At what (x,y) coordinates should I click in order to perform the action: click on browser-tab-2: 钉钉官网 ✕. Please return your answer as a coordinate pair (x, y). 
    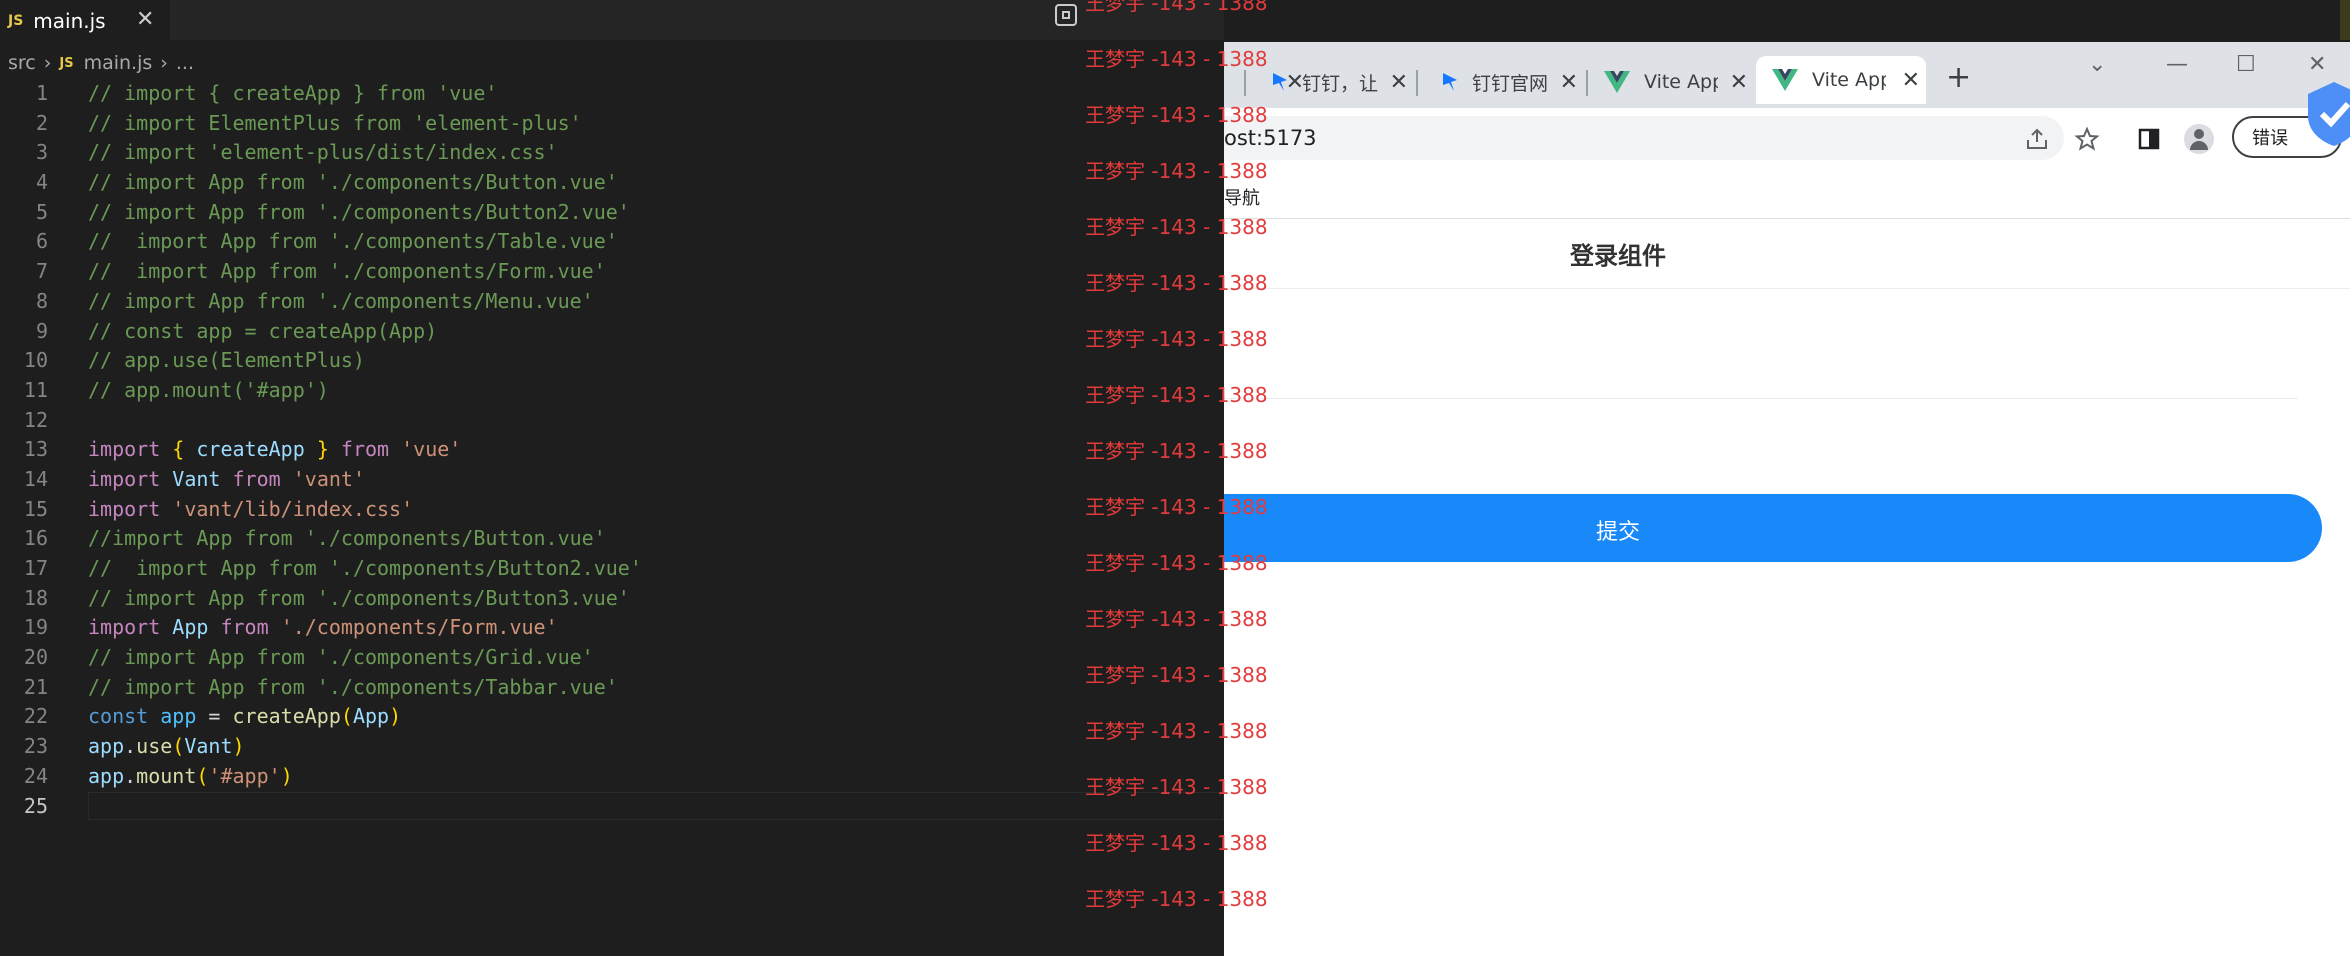
    Looking at the image, I should click on (1501, 82).